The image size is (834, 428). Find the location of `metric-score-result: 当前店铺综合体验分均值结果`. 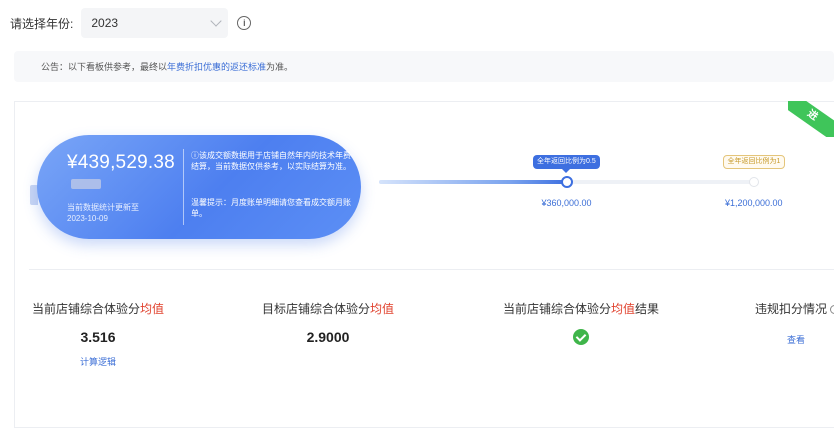

metric-score-result: 当前店铺综合体验分均值结果 is located at coordinates (581, 322).